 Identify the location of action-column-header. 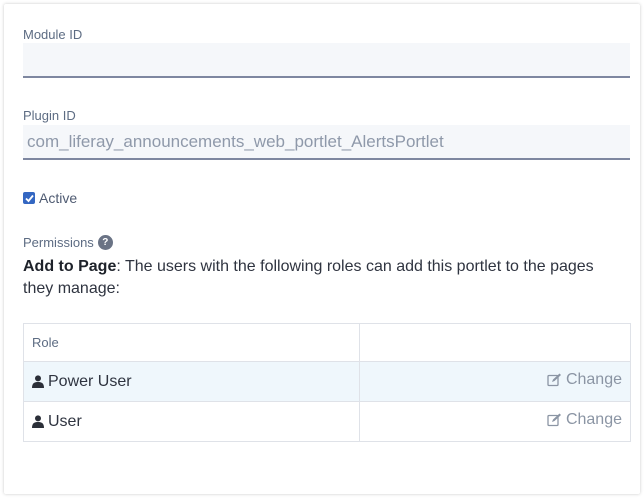
(495, 342).